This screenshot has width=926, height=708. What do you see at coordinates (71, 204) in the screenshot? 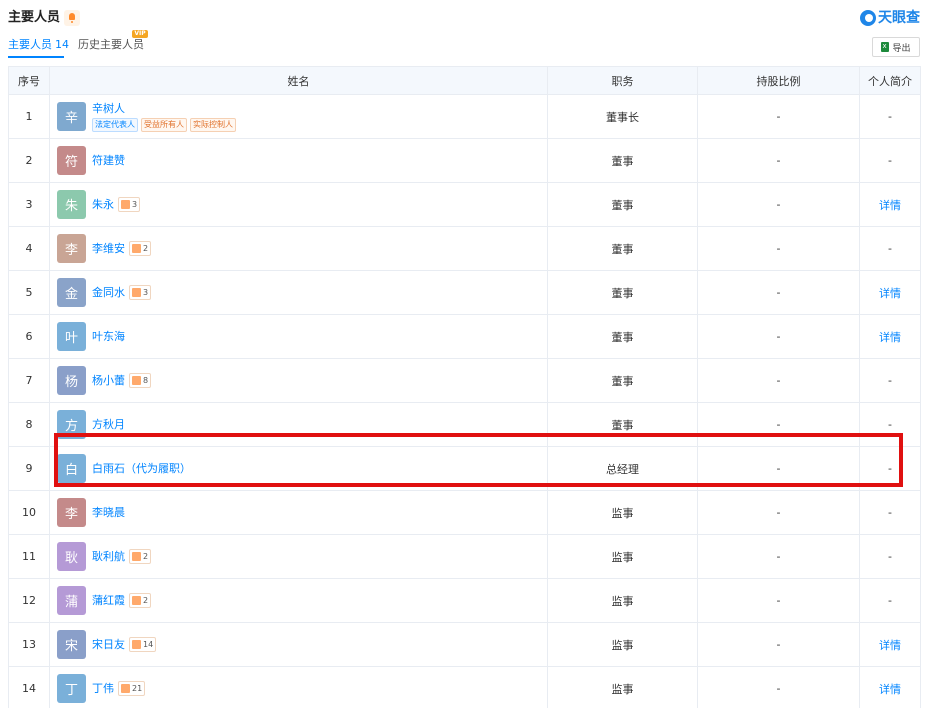
I see `avatar: 朱` at bounding box center [71, 204].